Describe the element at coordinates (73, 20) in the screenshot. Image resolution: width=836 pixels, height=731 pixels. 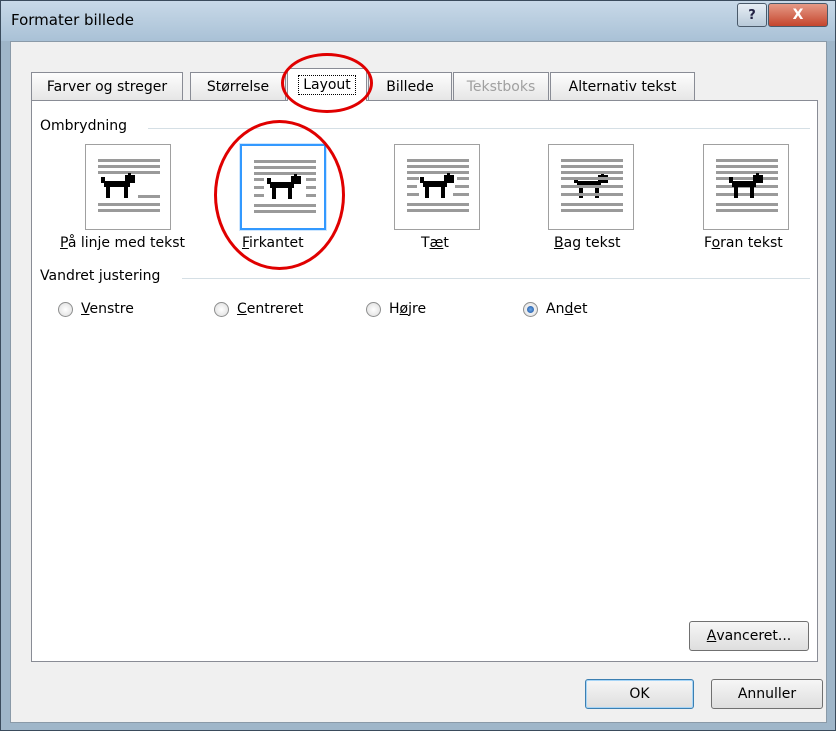
I see `window-title: Formater billede` at that location.